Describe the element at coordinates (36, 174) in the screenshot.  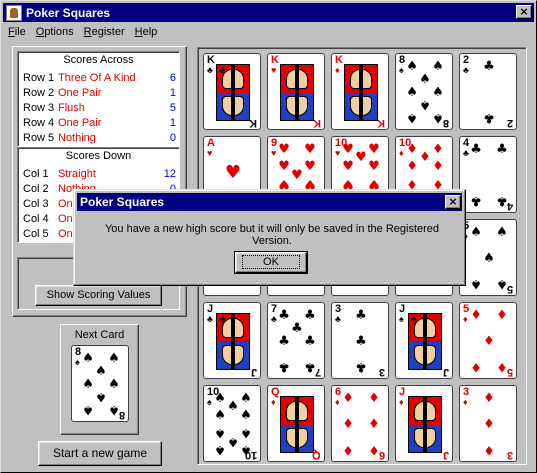
I see `col-label: Col 1` at that location.